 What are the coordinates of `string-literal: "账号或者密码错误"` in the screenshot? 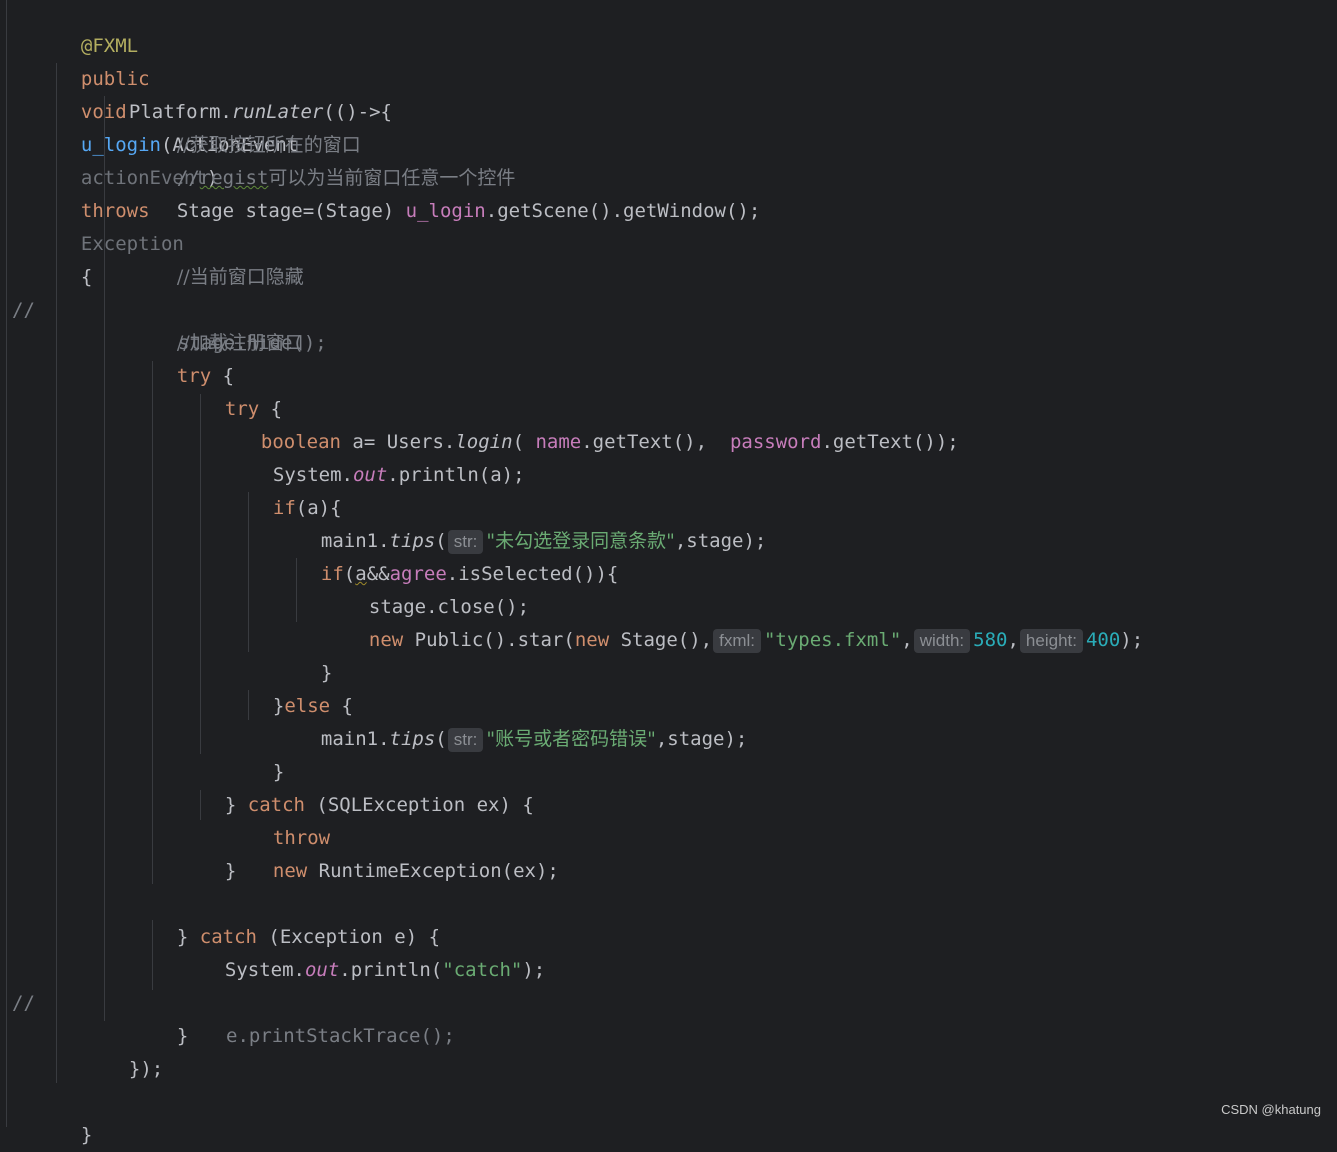 It's located at (571, 739).